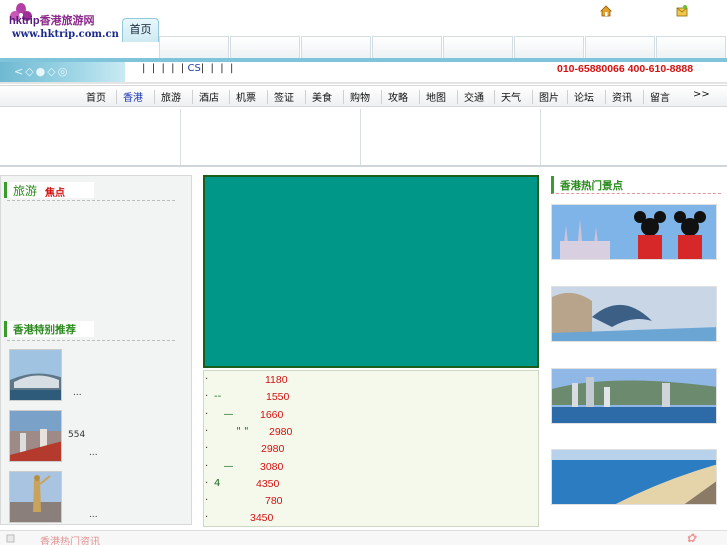 The width and height of the screenshot is (727, 545). I want to click on quick-link-cs: CS, so click(193, 68).